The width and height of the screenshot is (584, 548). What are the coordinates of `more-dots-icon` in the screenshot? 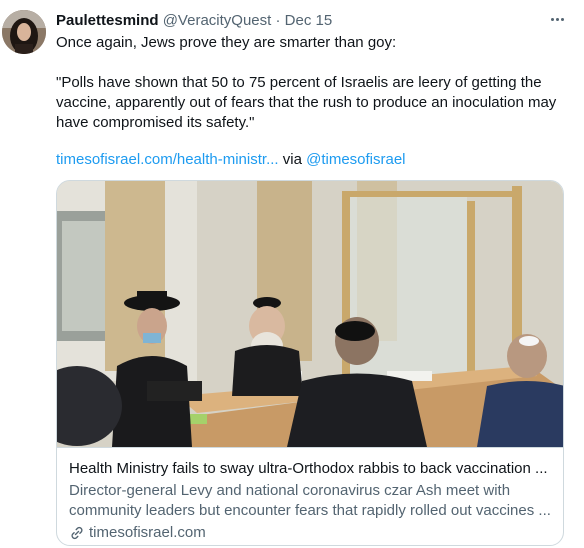 It's located at (557, 19).